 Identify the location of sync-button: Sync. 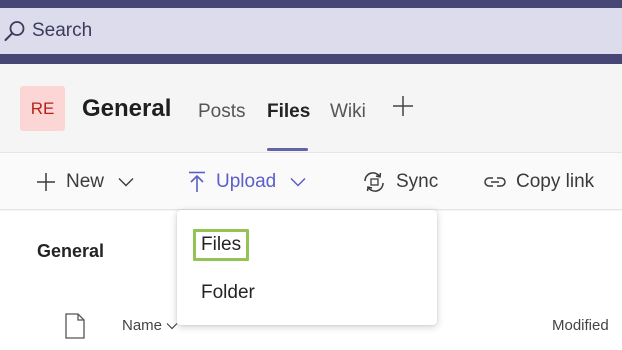
(400, 182).